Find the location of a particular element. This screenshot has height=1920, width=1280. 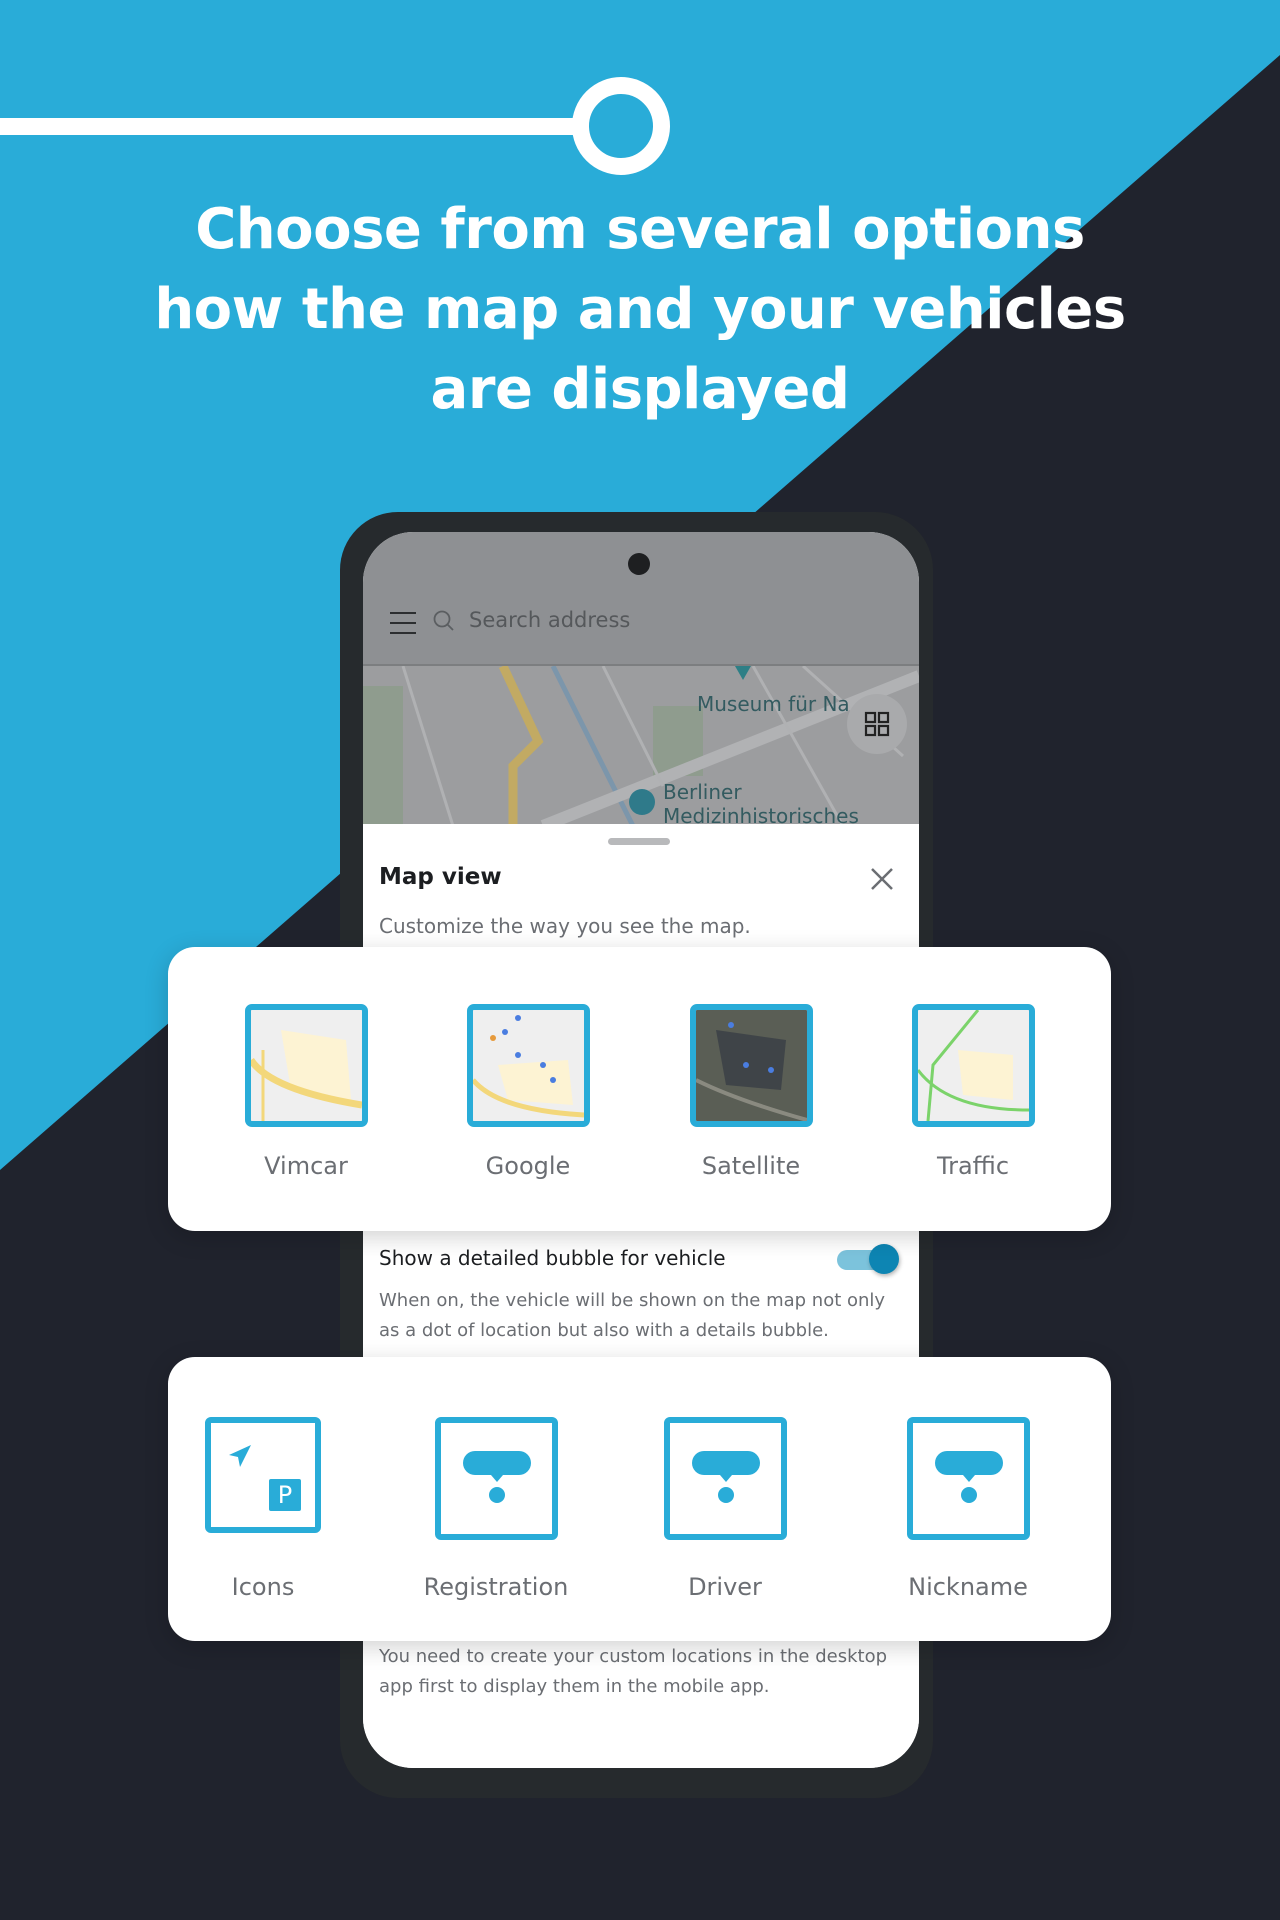

navigation-arrow-icon is located at coordinates (240, 1456).